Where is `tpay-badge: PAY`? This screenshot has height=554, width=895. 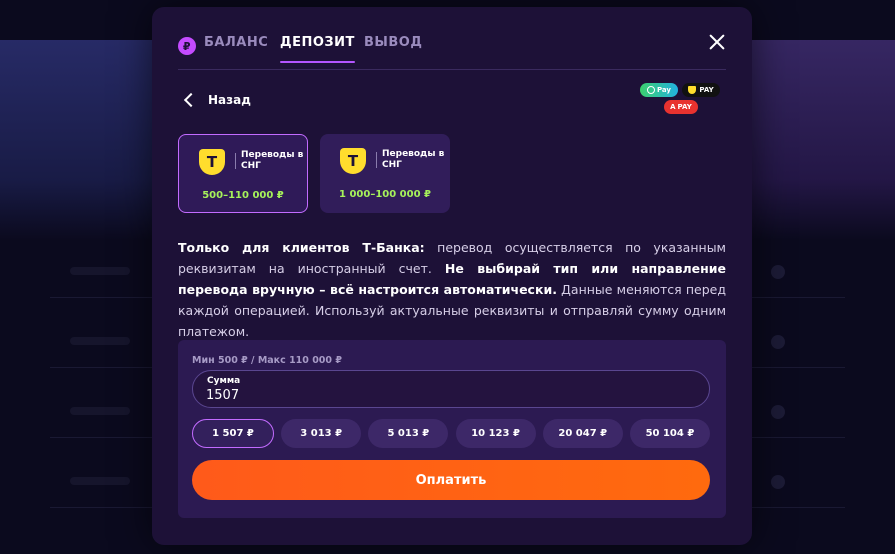
tpay-badge: PAY is located at coordinates (701, 90).